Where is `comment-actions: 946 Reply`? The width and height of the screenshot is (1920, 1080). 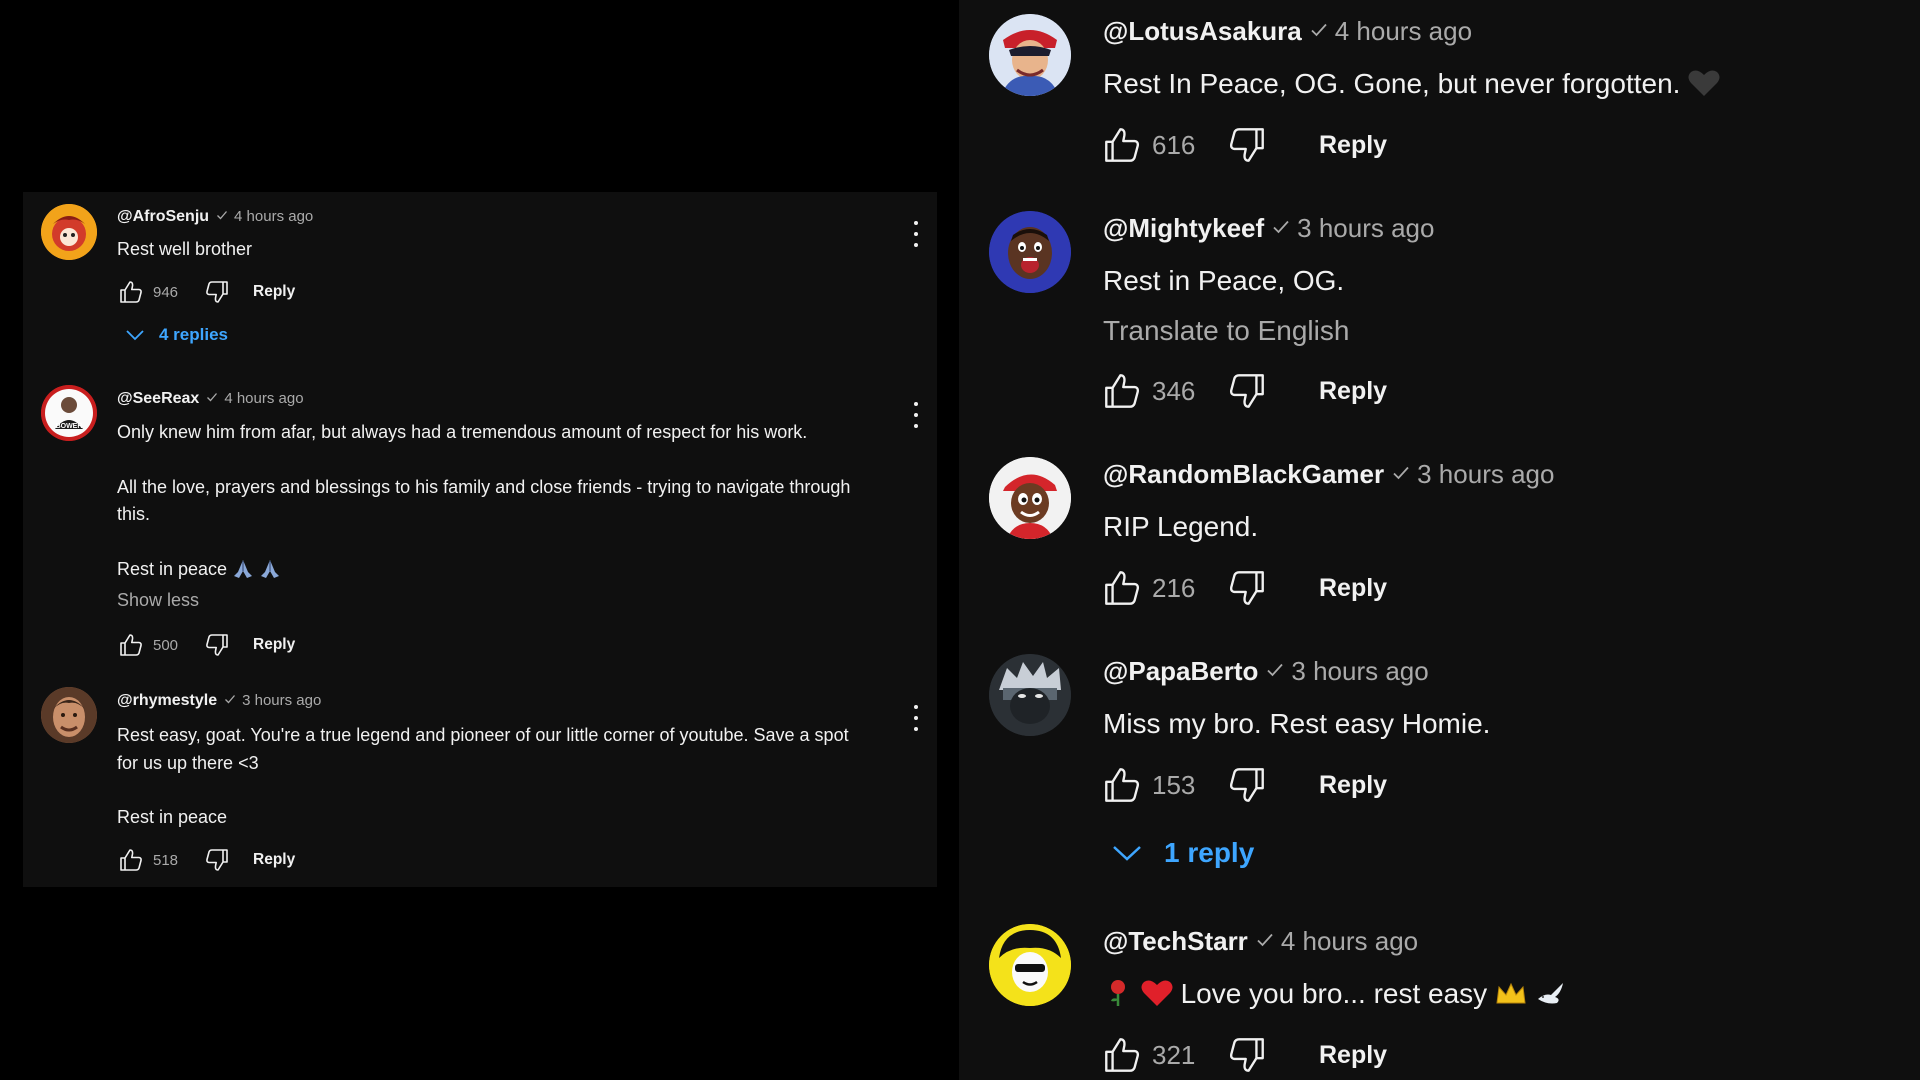
comment-actions: 946 Reply is located at coordinates (206, 292).